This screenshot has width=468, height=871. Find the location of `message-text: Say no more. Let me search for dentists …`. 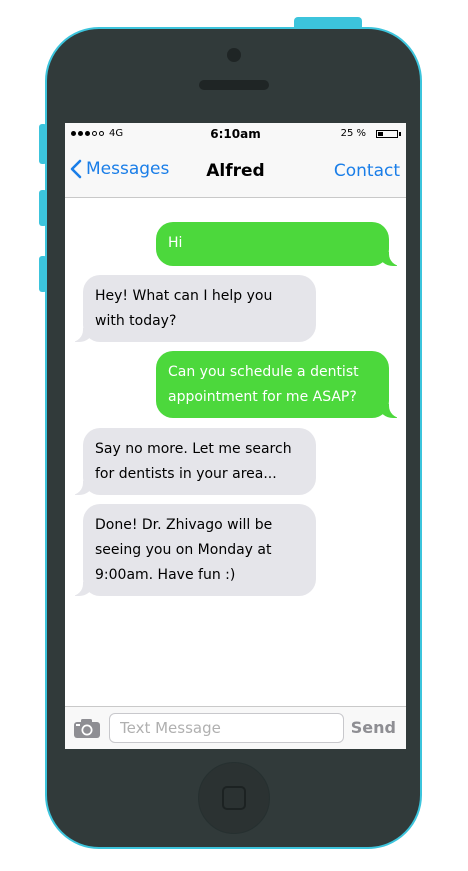

message-text: Say no more. Let me search for dentists … is located at coordinates (193, 461).